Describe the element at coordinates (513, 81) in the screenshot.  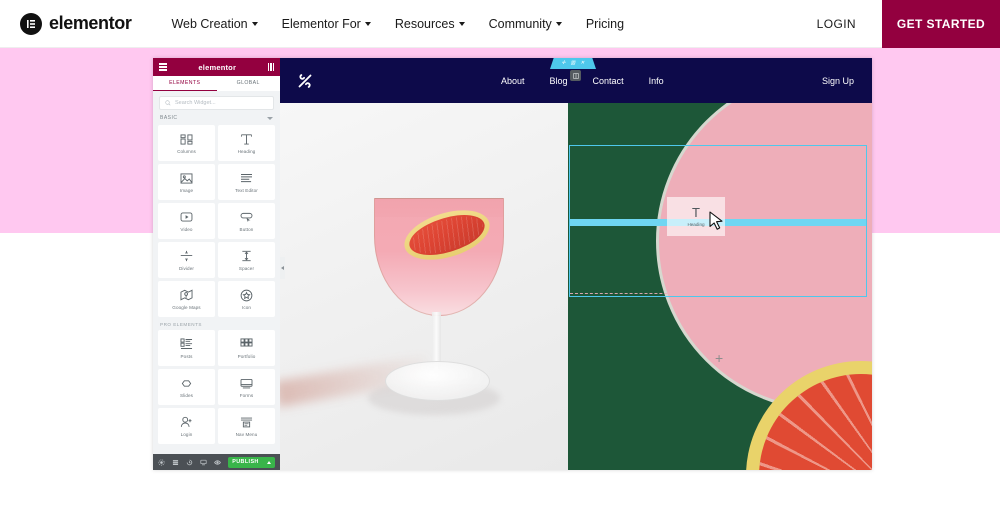
I see `preview-nav-about: About` at that location.